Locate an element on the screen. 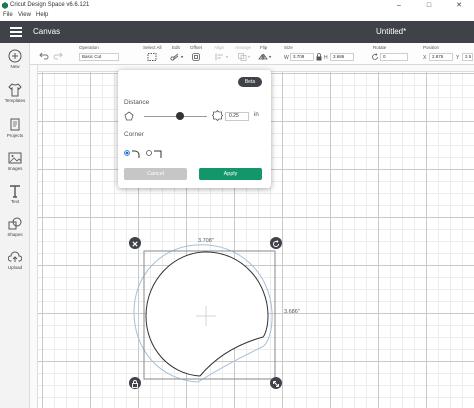 The image size is (474, 408). sidebar-item-templates: Templates is located at coordinates (15, 93).